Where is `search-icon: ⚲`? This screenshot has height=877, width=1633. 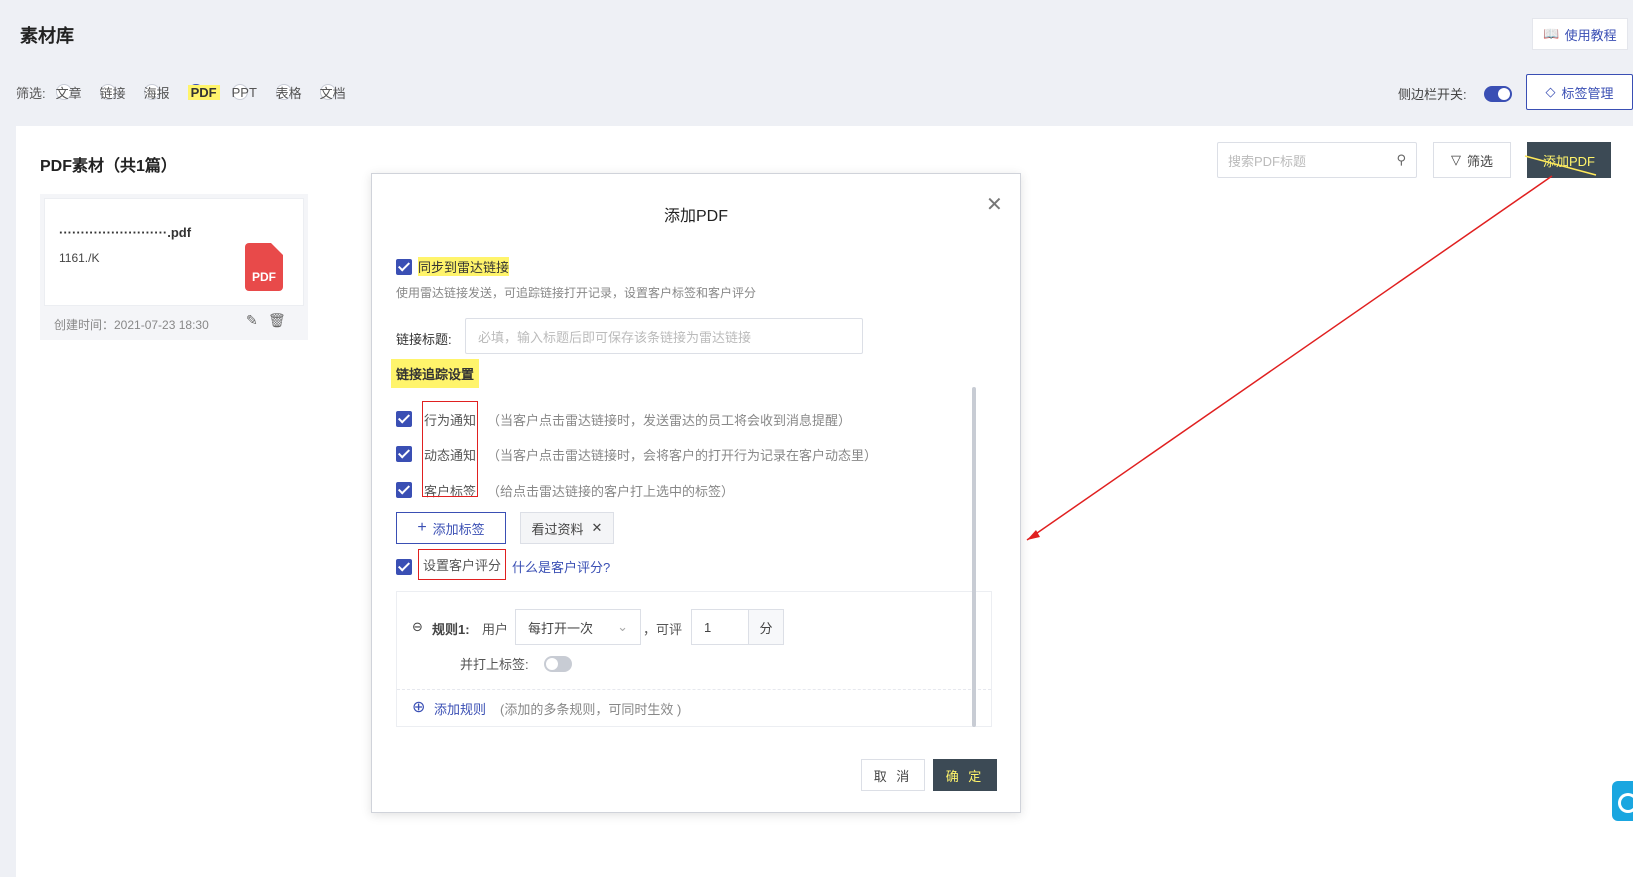
search-icon: ⚲ is located at coordinates (1401, 160).